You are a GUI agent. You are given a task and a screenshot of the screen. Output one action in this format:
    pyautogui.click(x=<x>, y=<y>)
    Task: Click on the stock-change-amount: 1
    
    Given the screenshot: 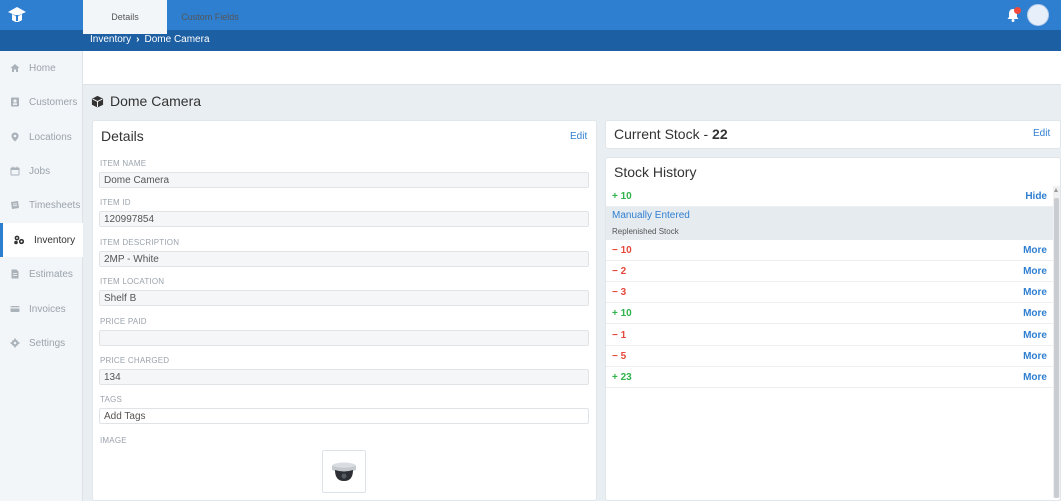 What is the action you would take?
    pyautogui.click(x=623, y=335)
    